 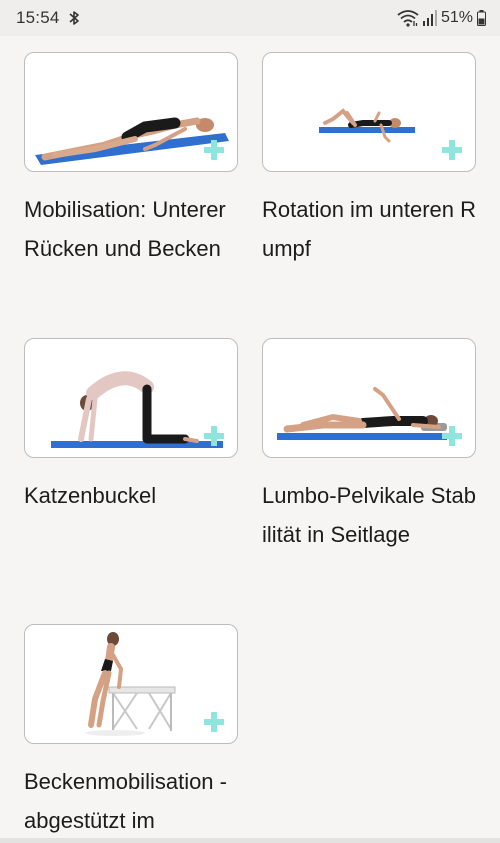 What do you see at coordinates (131, 801) in the screenshot?
I see `exercise-title: Beckenmobilisation -abgestützt im` at bounding box center [131, 801].